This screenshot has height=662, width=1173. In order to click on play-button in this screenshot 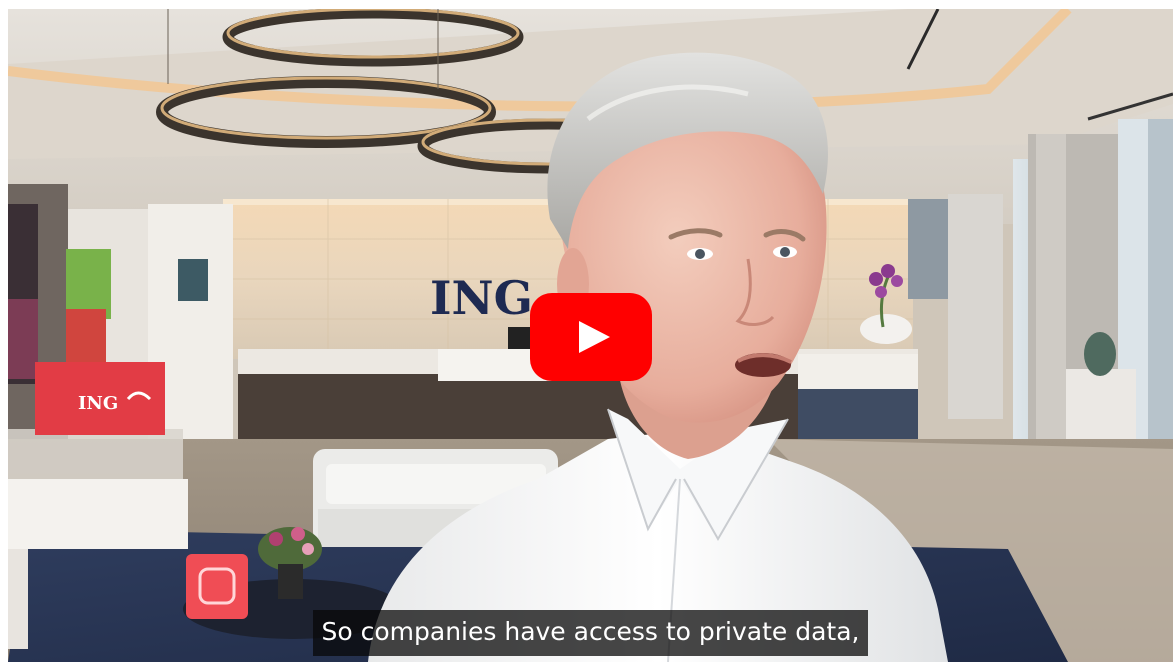, I will do `click(591, 337)`.